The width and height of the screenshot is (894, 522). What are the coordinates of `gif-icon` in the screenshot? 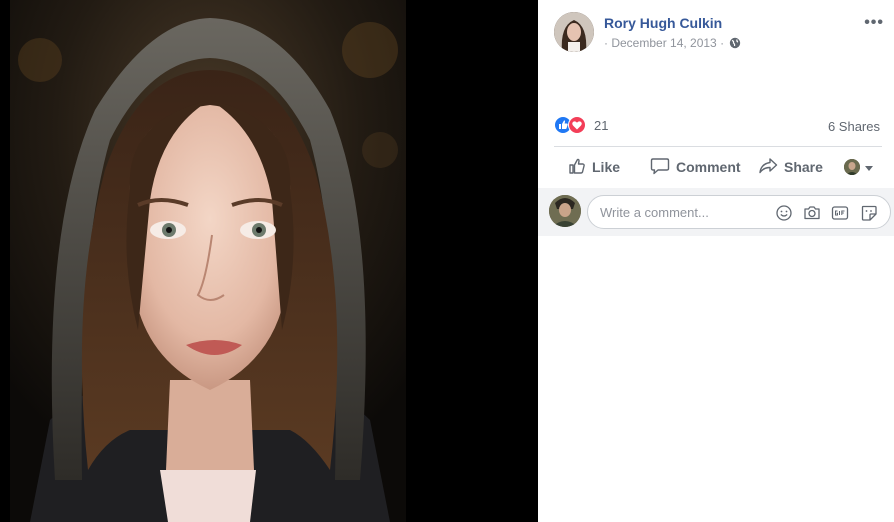 It's located at (840, 213).